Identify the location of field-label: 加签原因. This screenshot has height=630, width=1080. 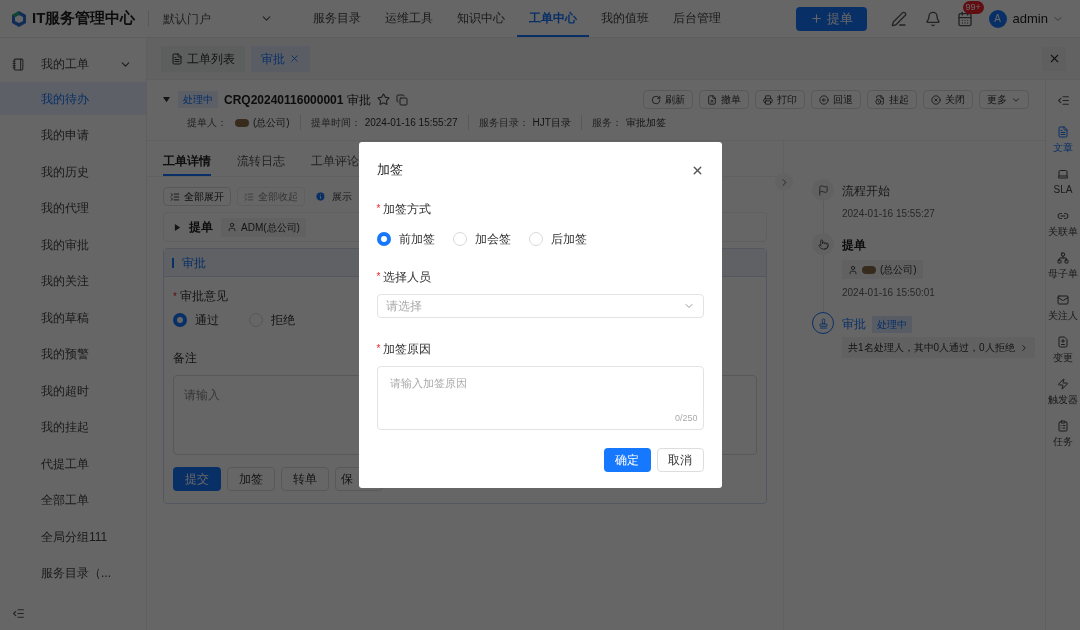
(407, 349).